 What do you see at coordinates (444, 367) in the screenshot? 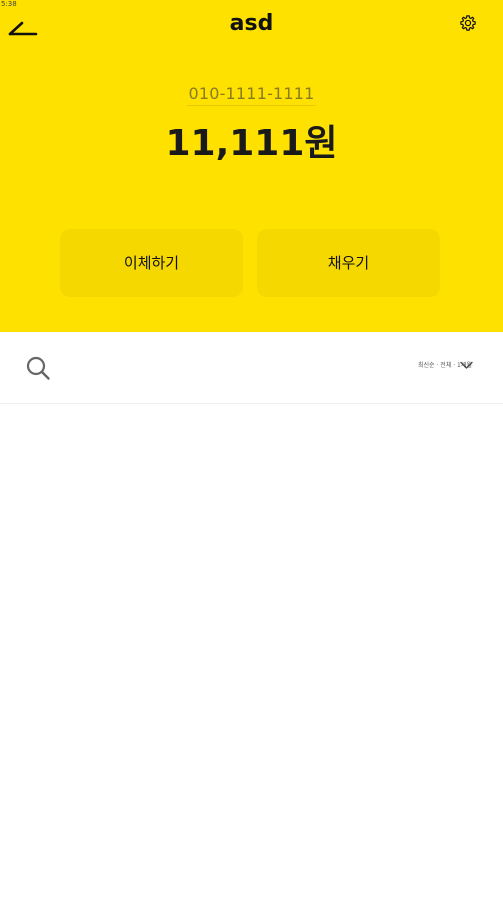
I see `period-filter-dropdown: 최신순 · 전체 · 1개월` at bounding box center [444, 367].